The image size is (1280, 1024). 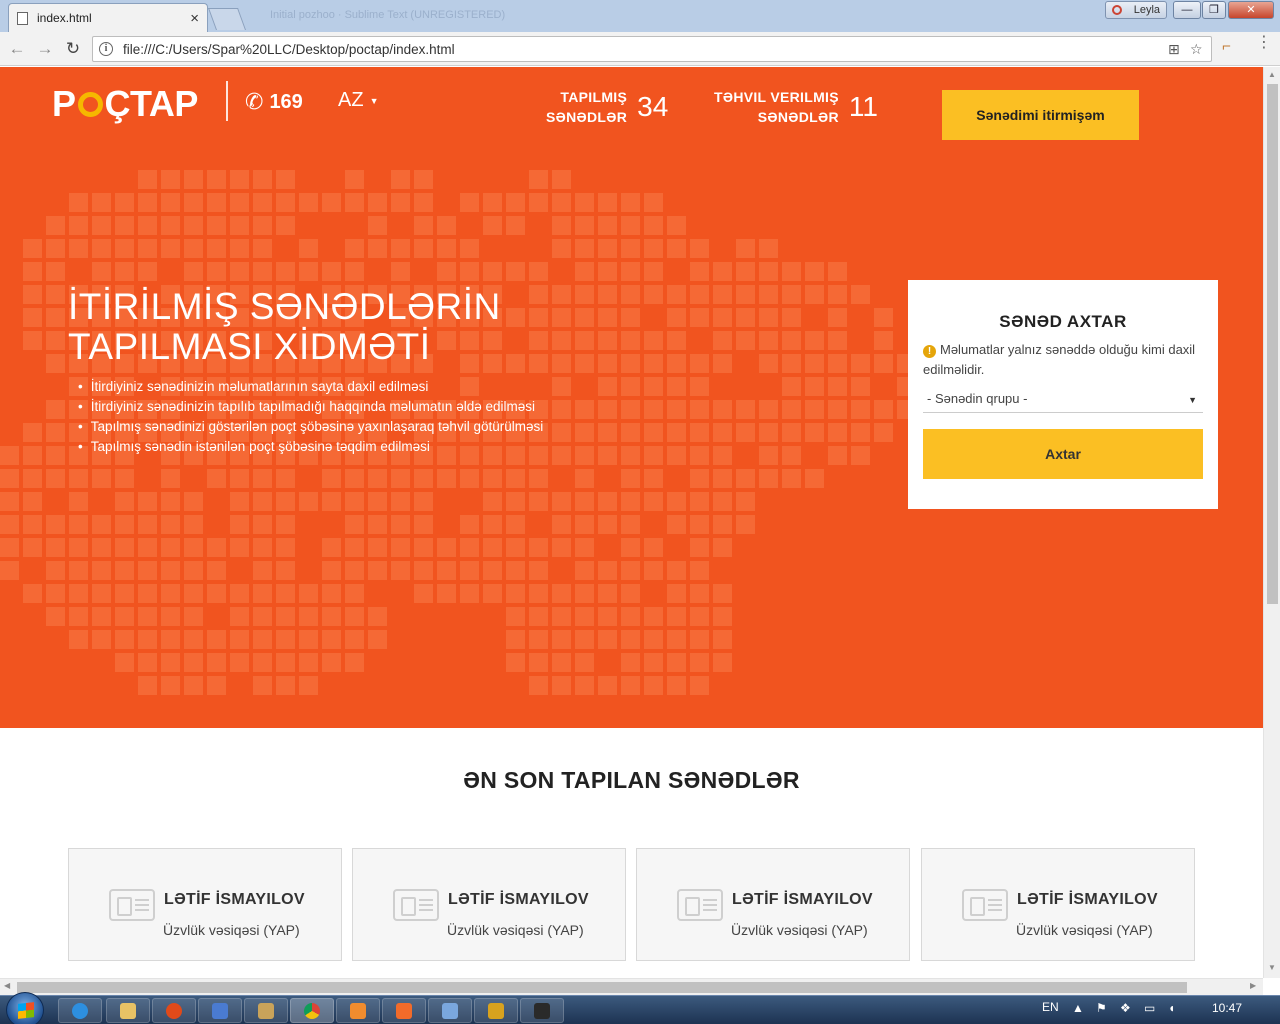 I want to click on dropbox-icon: ❖, so click(x=1125, y=1008).